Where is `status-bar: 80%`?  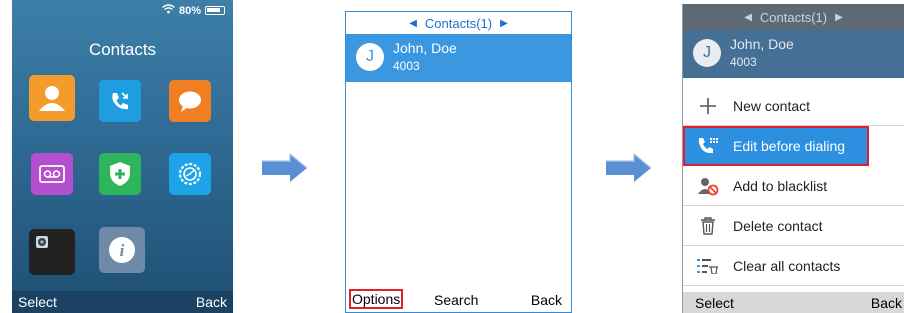 status-bar: 80% is located at coordinates (193, 10).